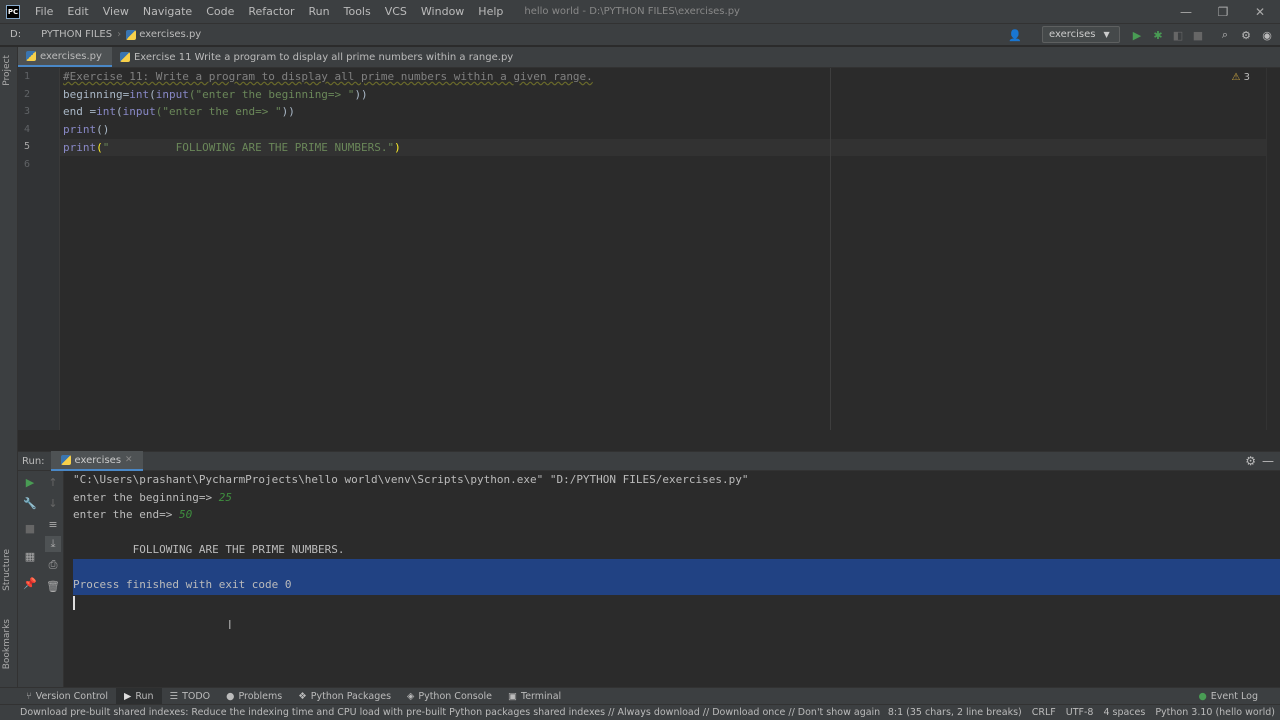 This screenshot has height=720, width=1280. What do you see at coordinates (209, 549) in the screenshot?
I see `console-output-line: FOLLOWING ARE THE PRIME NUMBERS.` at bounding box center [209, 549].